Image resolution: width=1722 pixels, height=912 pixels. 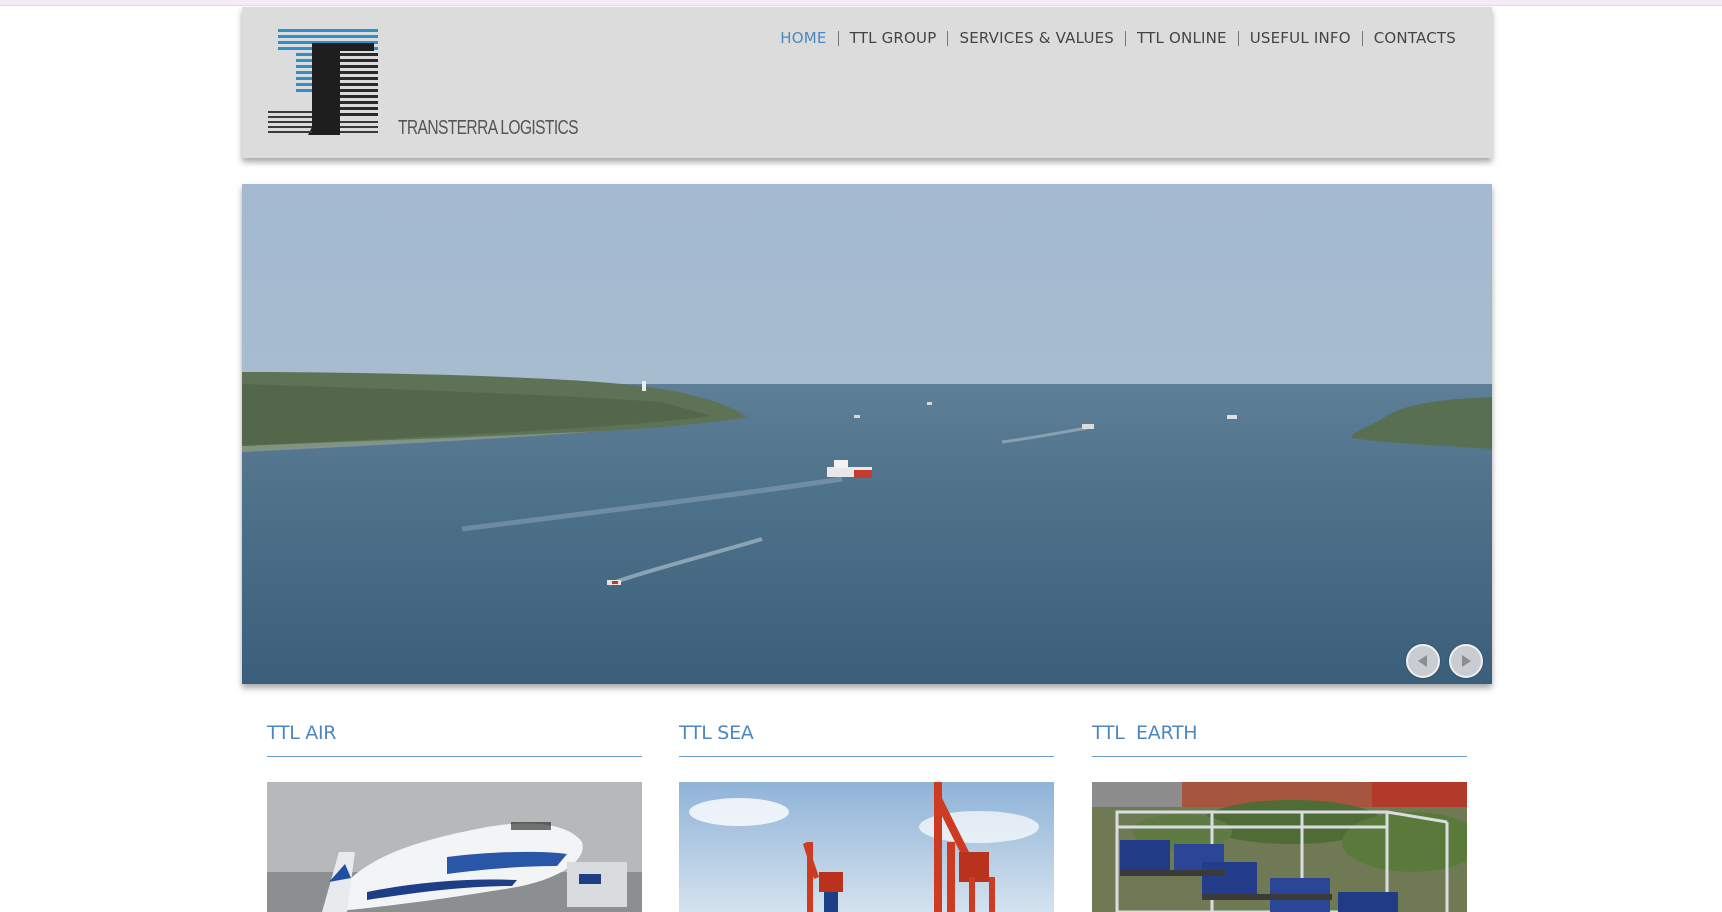 I want to click on airplane-photo, so click(x=454, y=847).